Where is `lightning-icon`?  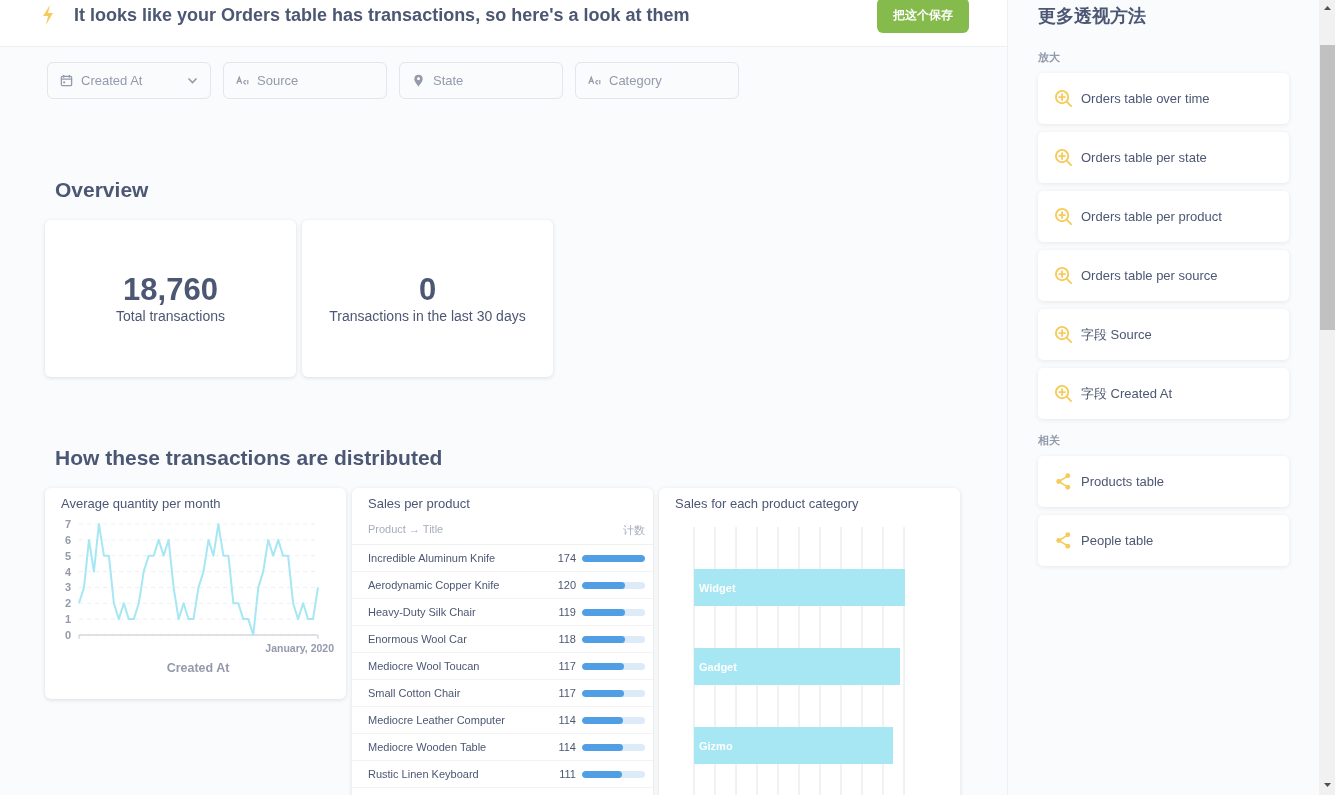 lightning-icon is located at coordinates (48, 15).